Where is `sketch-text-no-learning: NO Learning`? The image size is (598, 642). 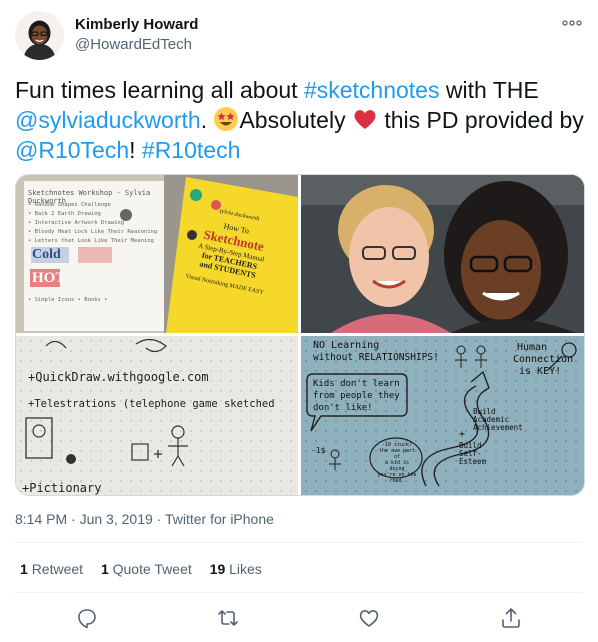
sketch-text-no-learning: NO Learning is located at coordinates (346, 345).